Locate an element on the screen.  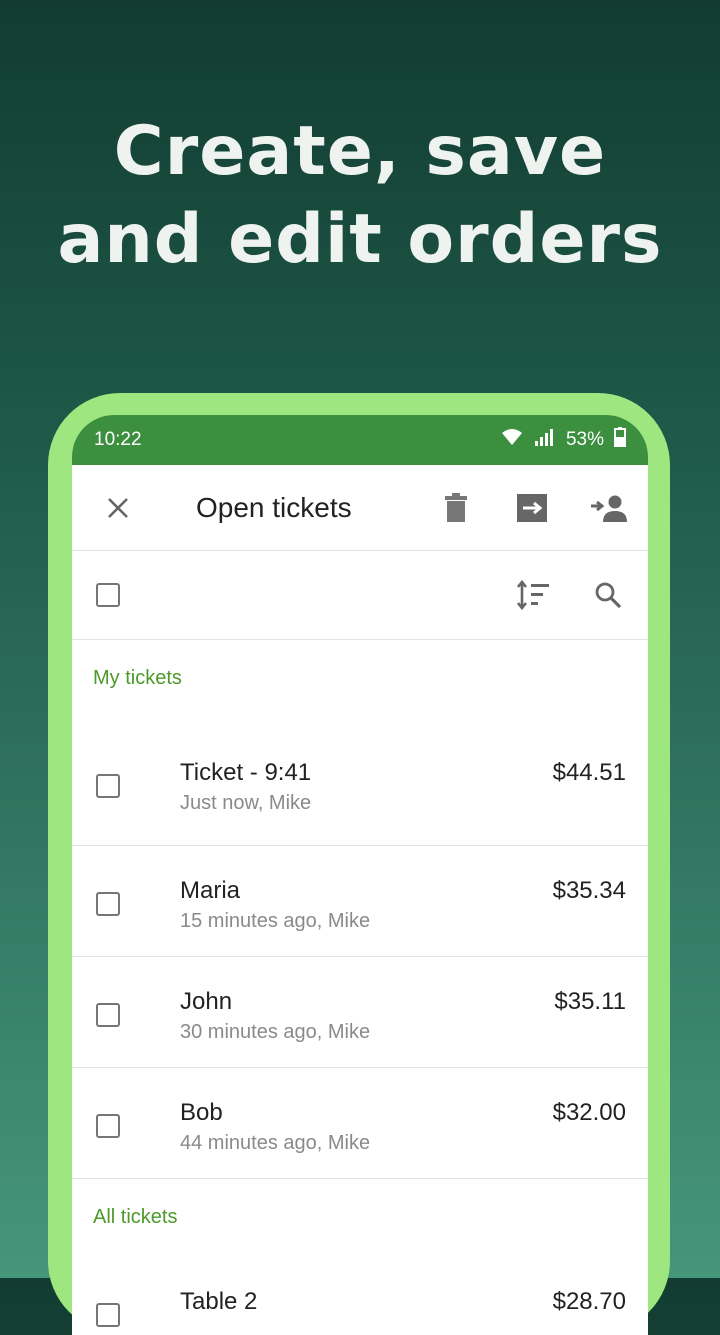
select-all-checkbox is located at coordinates (108, 595).